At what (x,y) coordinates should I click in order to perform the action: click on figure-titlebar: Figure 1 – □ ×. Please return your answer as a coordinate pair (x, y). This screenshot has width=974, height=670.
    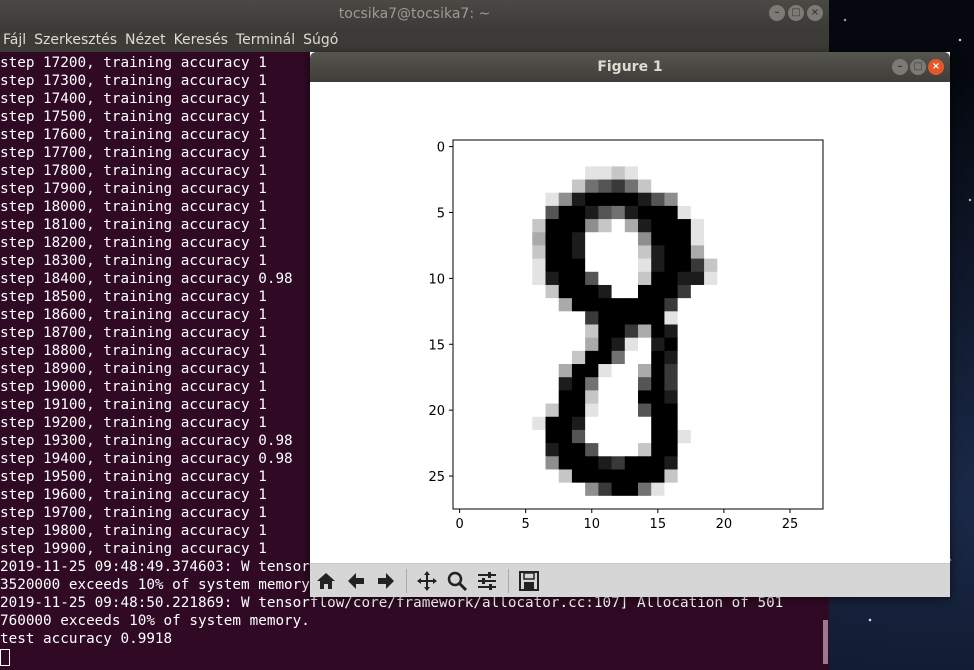
    Looking at the image, I should click on (630, 67).